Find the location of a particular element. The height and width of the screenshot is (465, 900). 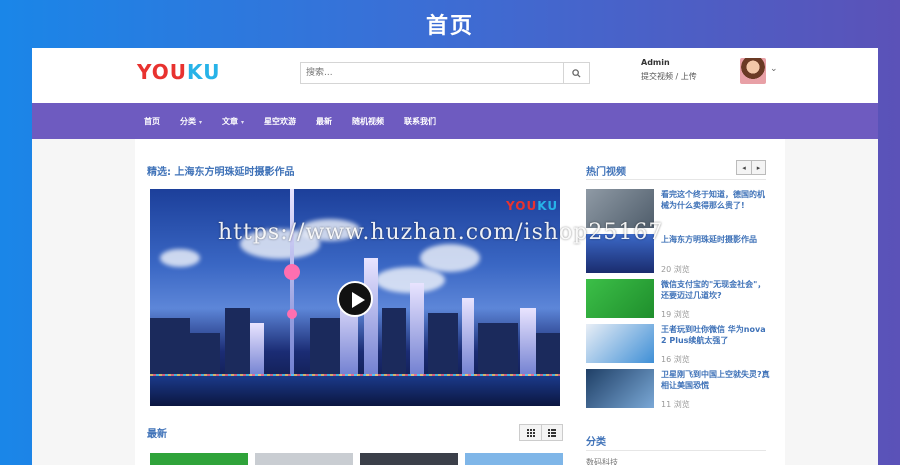

hot-video-title: 卫星刚飞到中国上空就失灵?真相让美国恐慌 is located at coordinates (716, 380).